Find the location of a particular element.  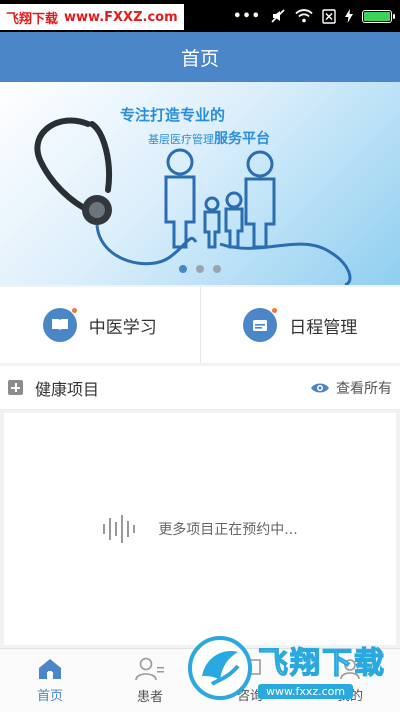

page-title: 首页 is located at coordinates (199, 58).